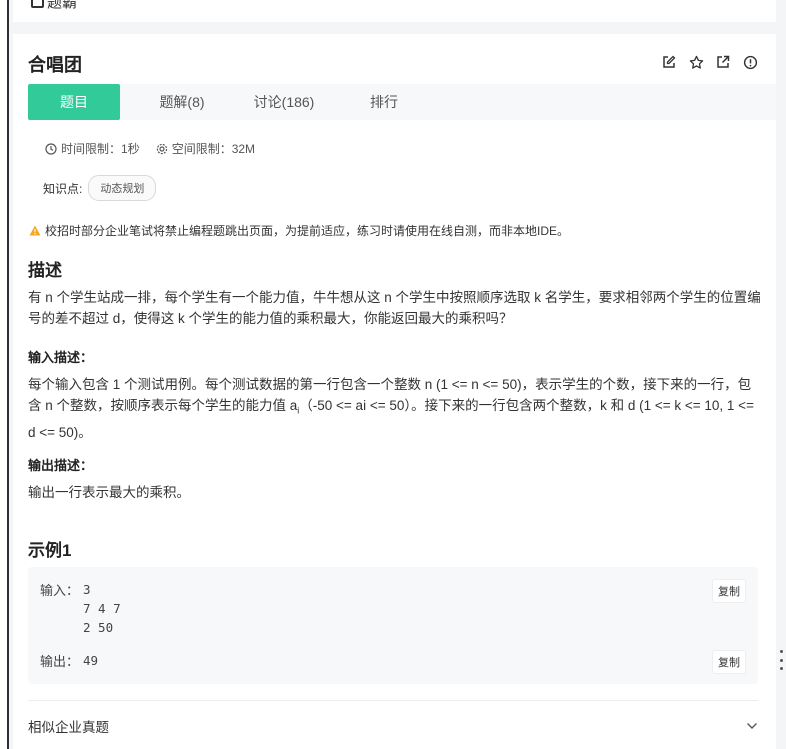  What do you see at coordinates (150, 148) in the screenshot?
I see `limits: 时间限制：1秒 空间限制：32M` at bounding box center [150, 148].